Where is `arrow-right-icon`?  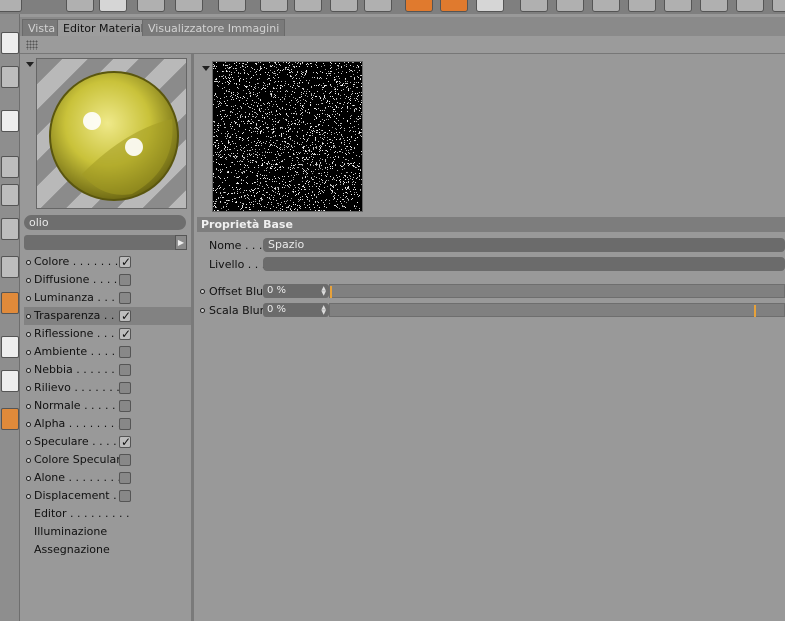 arrow-right-icon is located at coordinates (10, 167).